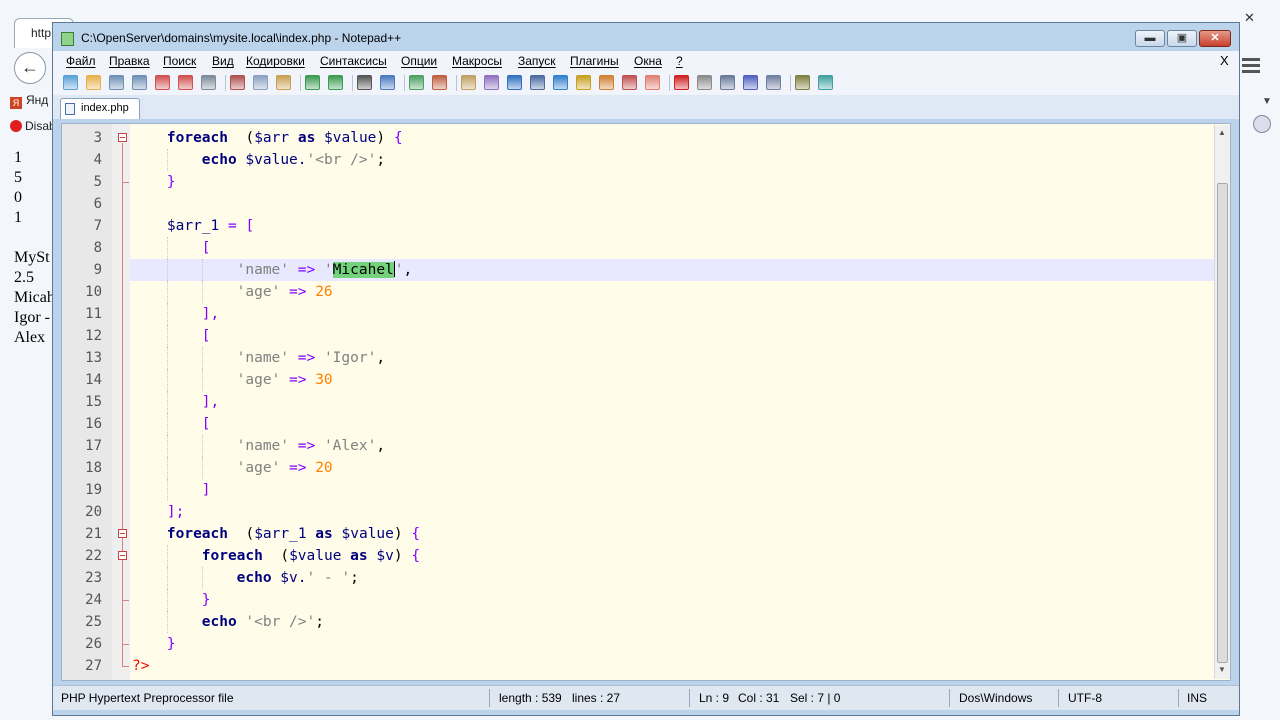  What do you see at coordinates (1182, 38) in the screenshot?
I see `maximize-button: ▣` at bounding box center [1182, 38].